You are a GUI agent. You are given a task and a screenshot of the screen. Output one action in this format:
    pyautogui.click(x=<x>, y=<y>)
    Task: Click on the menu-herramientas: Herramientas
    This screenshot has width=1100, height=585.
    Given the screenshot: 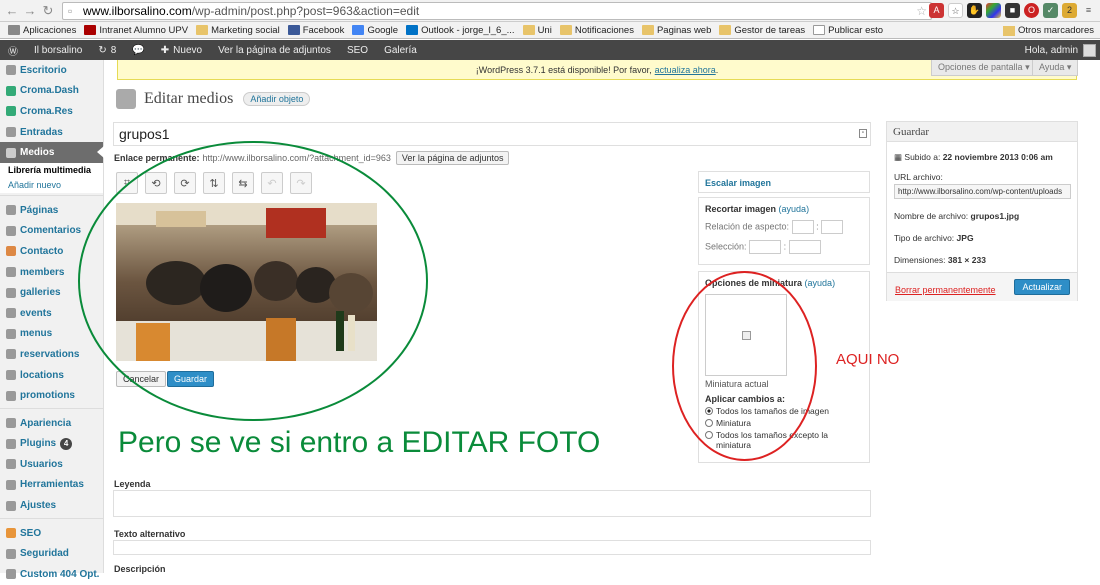 What is the action you would take?
    pyautogui.click(x=51, y=485)
    